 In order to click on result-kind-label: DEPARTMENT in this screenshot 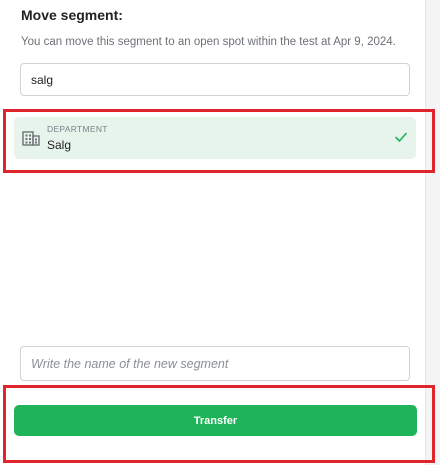, I will do `click(77, 129)`.